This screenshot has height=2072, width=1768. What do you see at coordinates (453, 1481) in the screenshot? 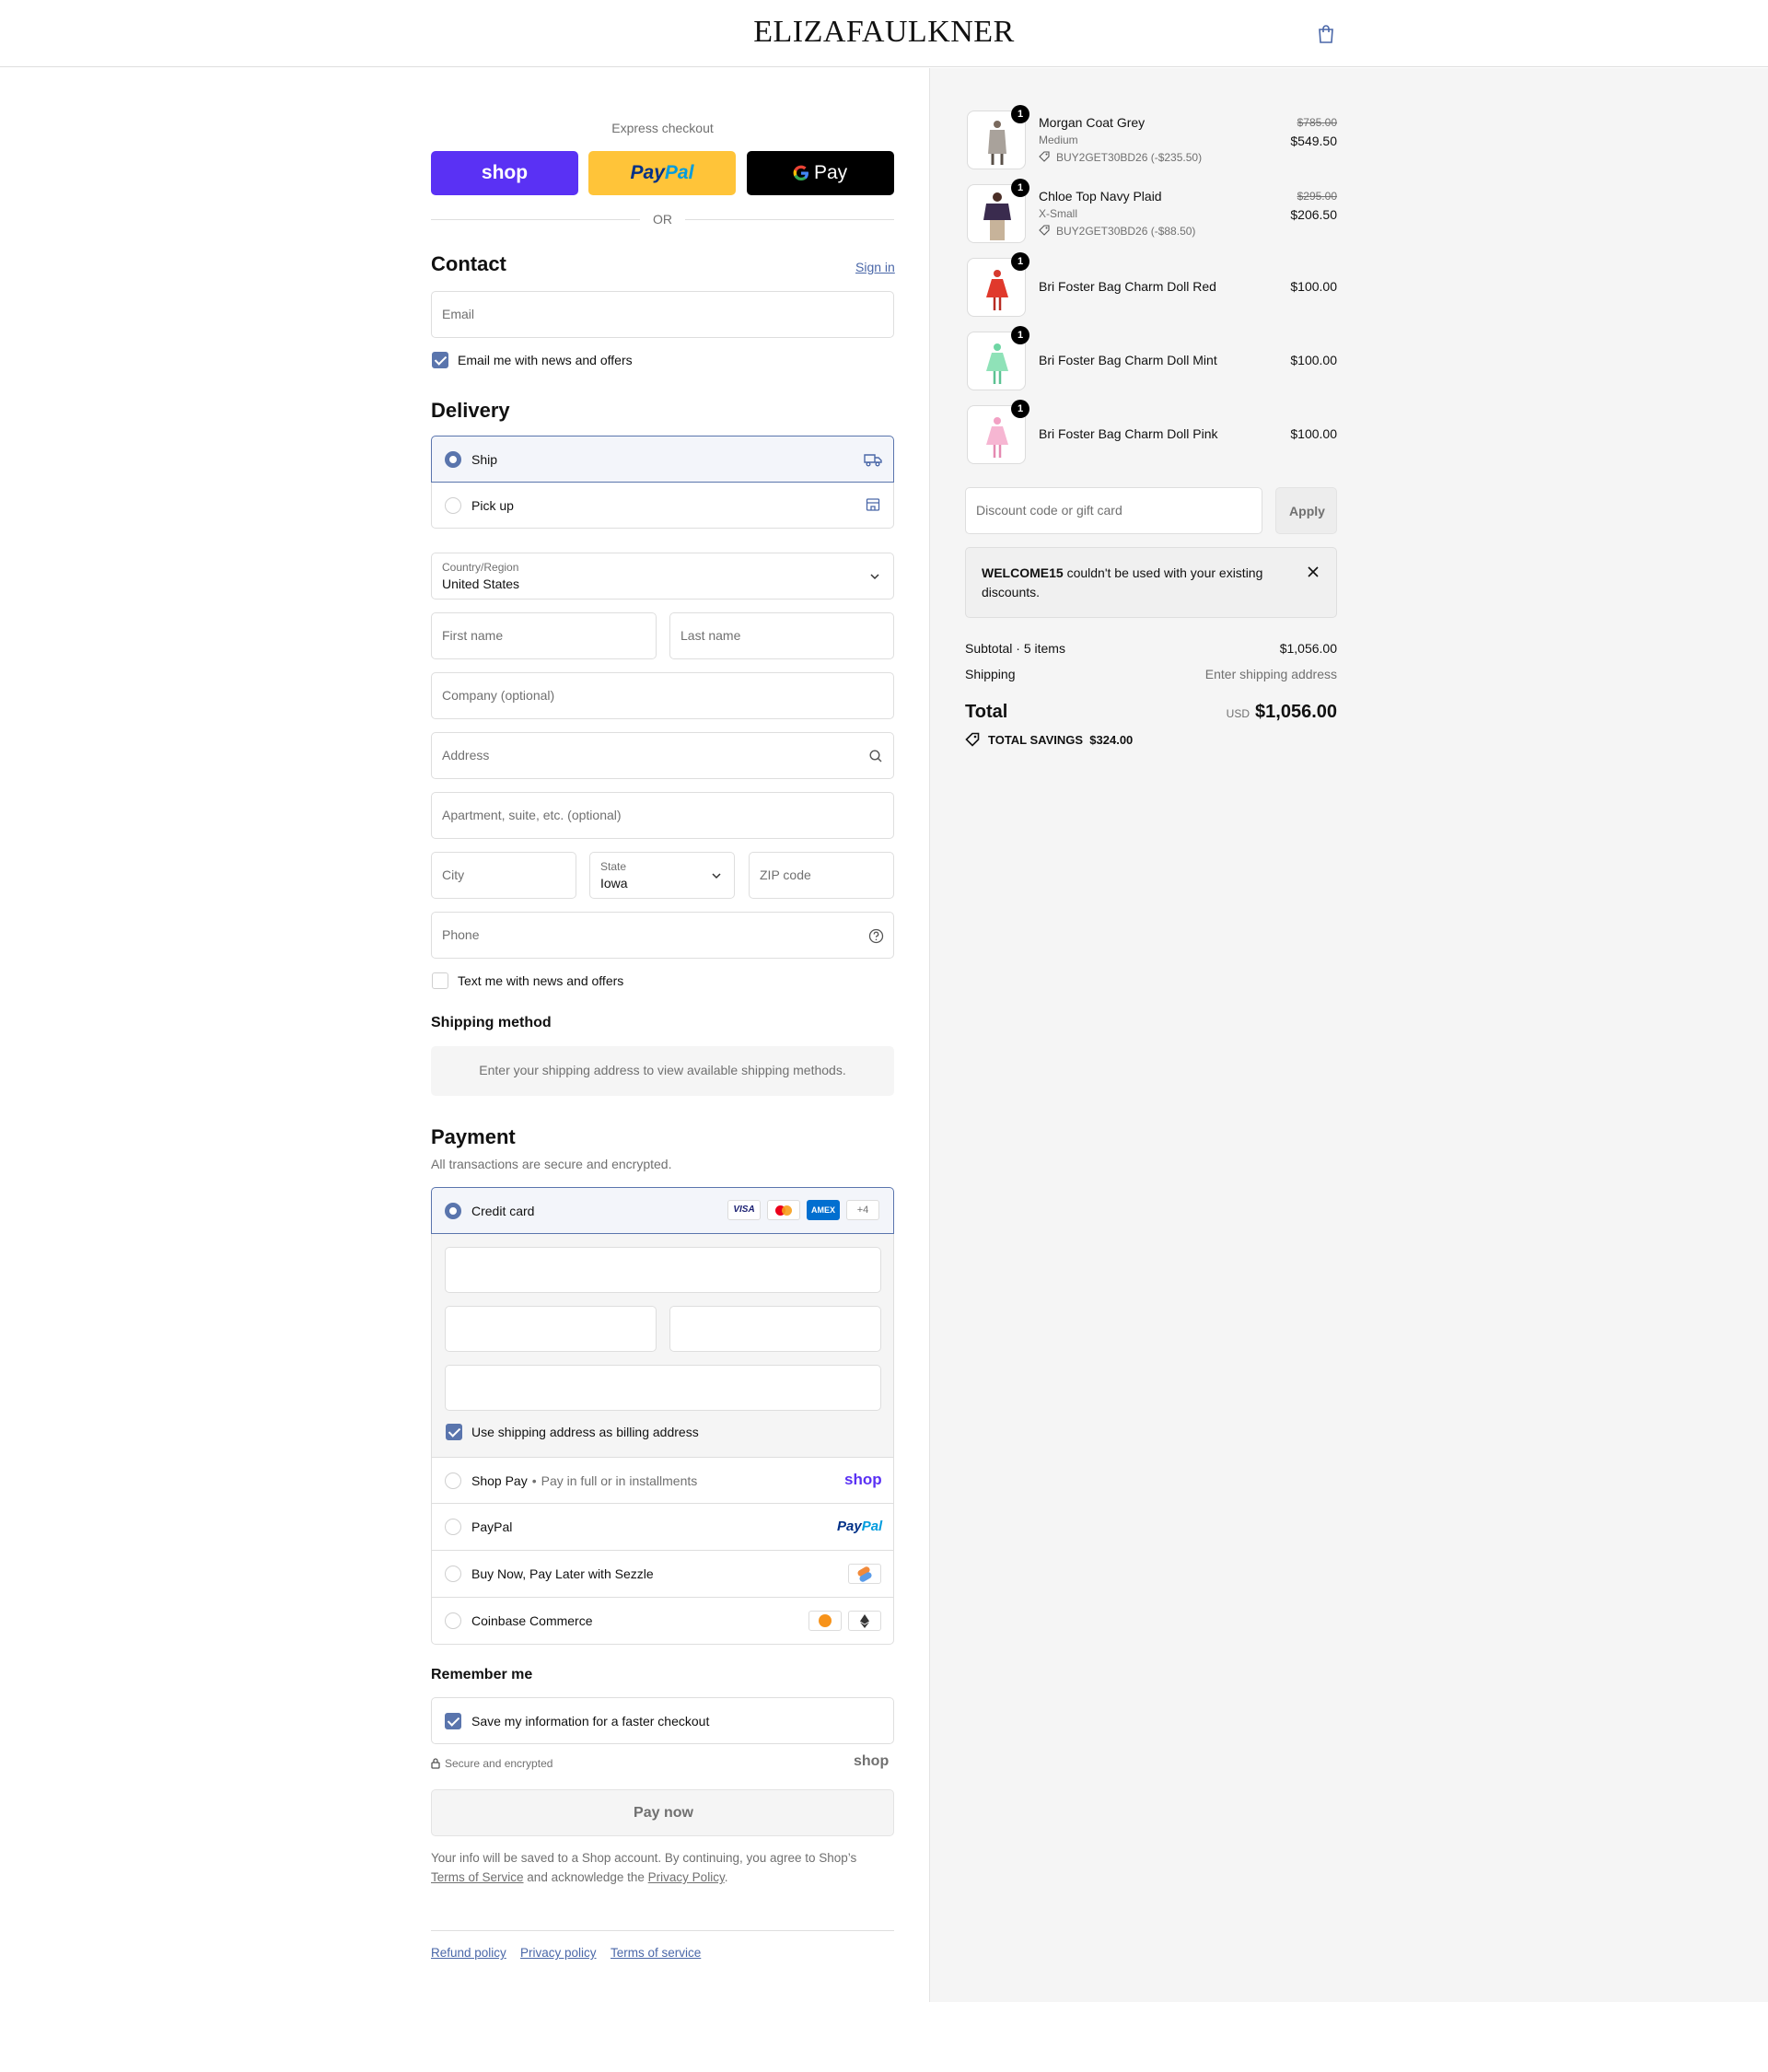
I see `shop-pay-radio` at bounding box center [453, 1481].